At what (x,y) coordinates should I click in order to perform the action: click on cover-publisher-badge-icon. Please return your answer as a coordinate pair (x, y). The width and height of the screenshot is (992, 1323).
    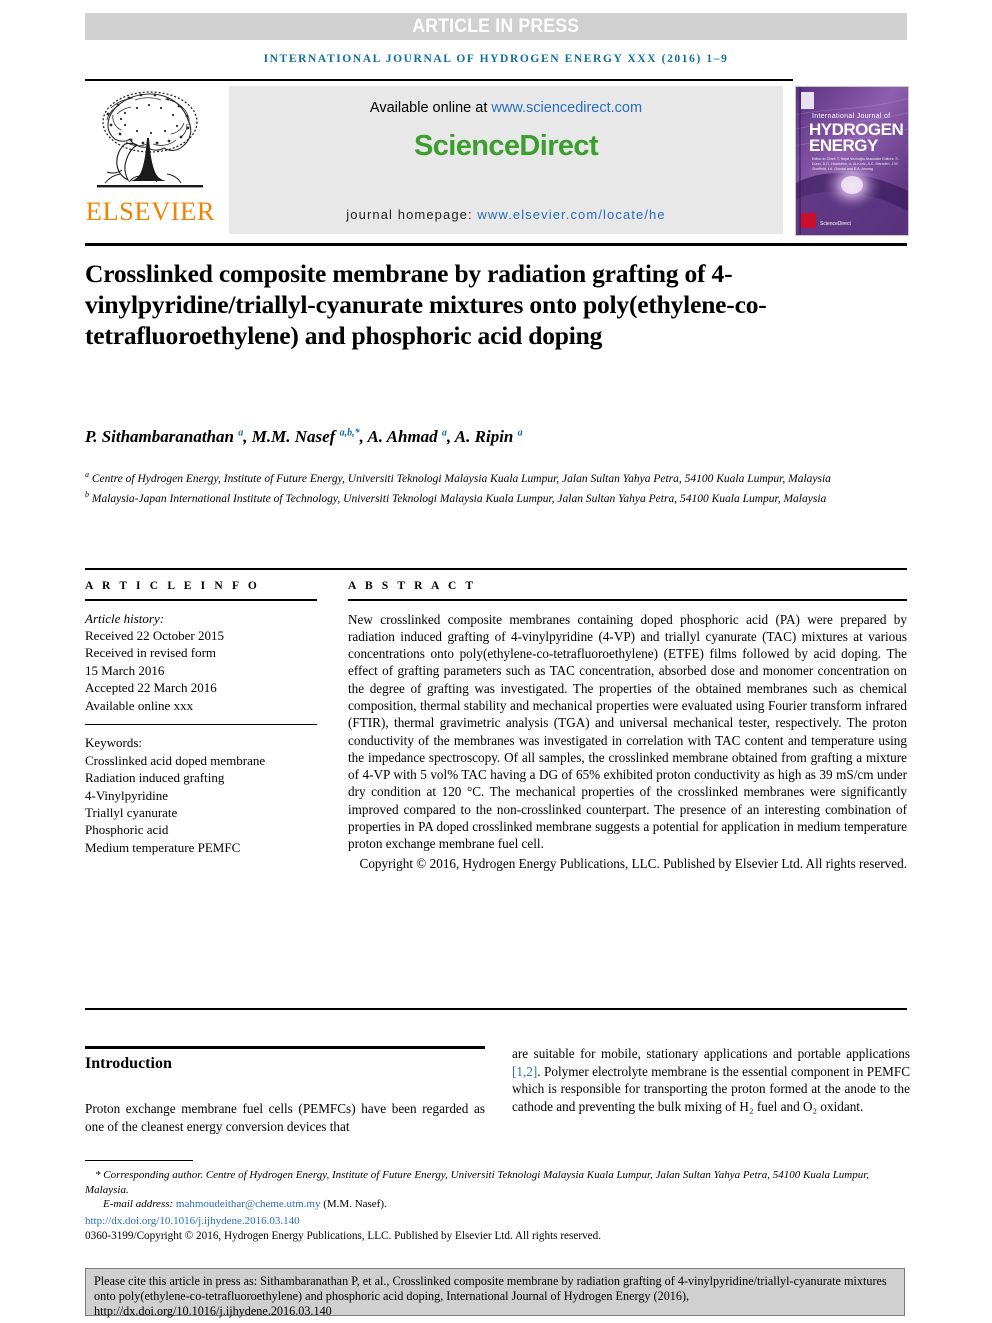
    Looking at the image, I should click on (807, 100).